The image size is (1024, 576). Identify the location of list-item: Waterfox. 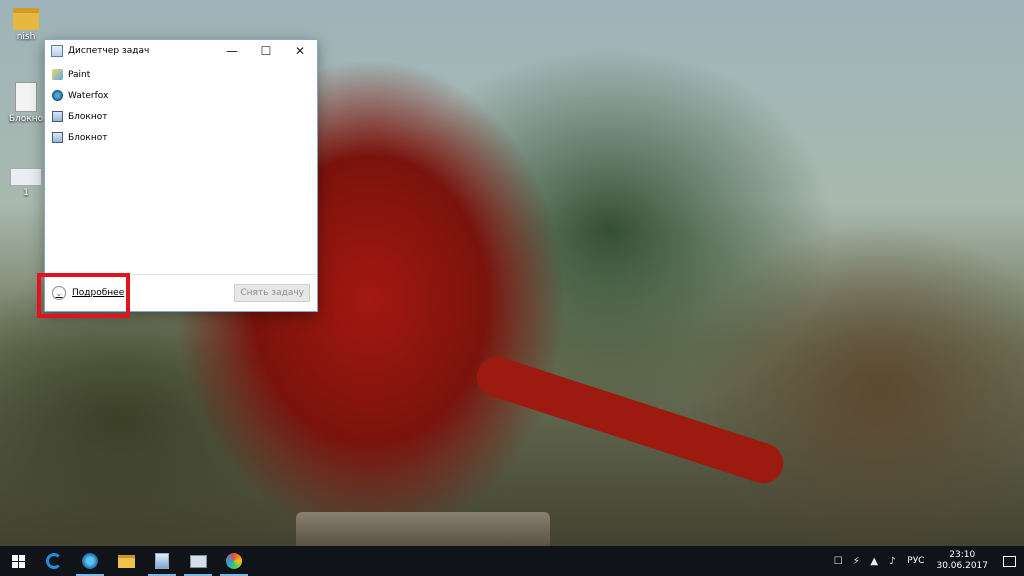
(181, 95).